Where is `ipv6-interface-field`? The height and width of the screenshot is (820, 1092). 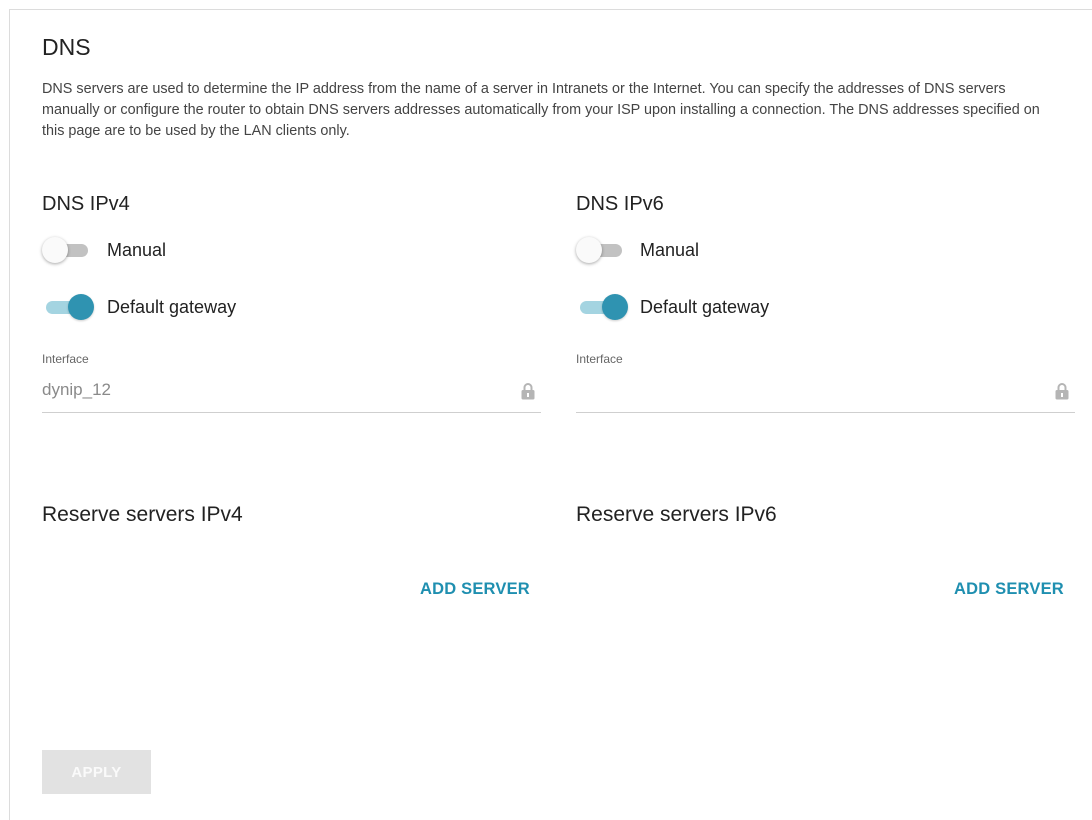
ipv6-interface-field is located at coordinates (825, 395).